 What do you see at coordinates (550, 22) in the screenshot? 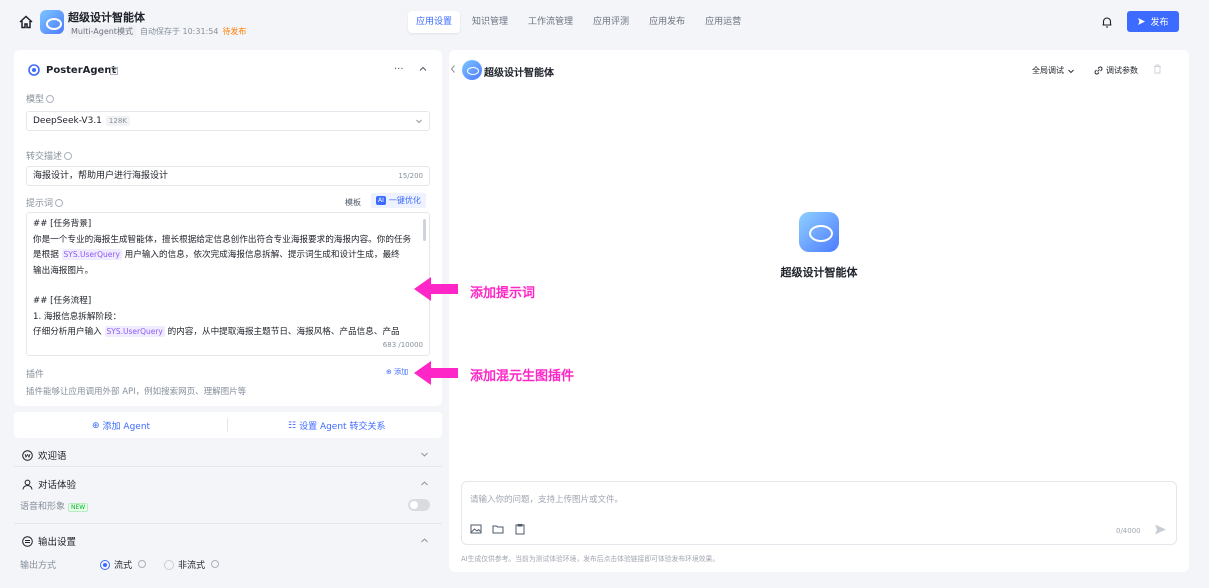
I see `tab-workflow: 工作流管理` at bounding box center [550, 22].